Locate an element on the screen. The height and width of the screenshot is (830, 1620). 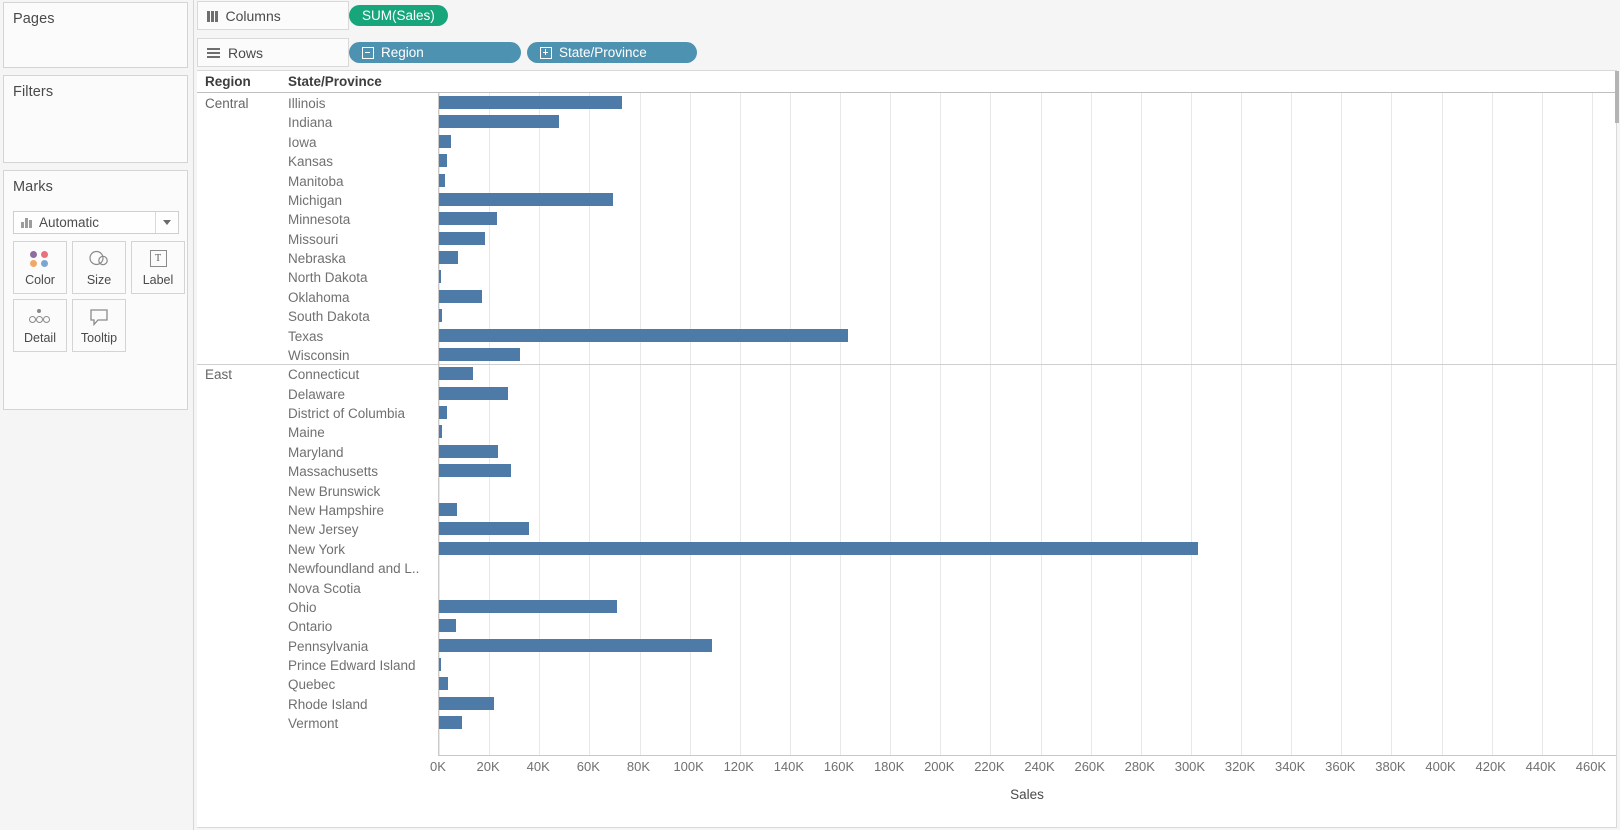
state-label: Missouri is located at coordinates (313, 239).